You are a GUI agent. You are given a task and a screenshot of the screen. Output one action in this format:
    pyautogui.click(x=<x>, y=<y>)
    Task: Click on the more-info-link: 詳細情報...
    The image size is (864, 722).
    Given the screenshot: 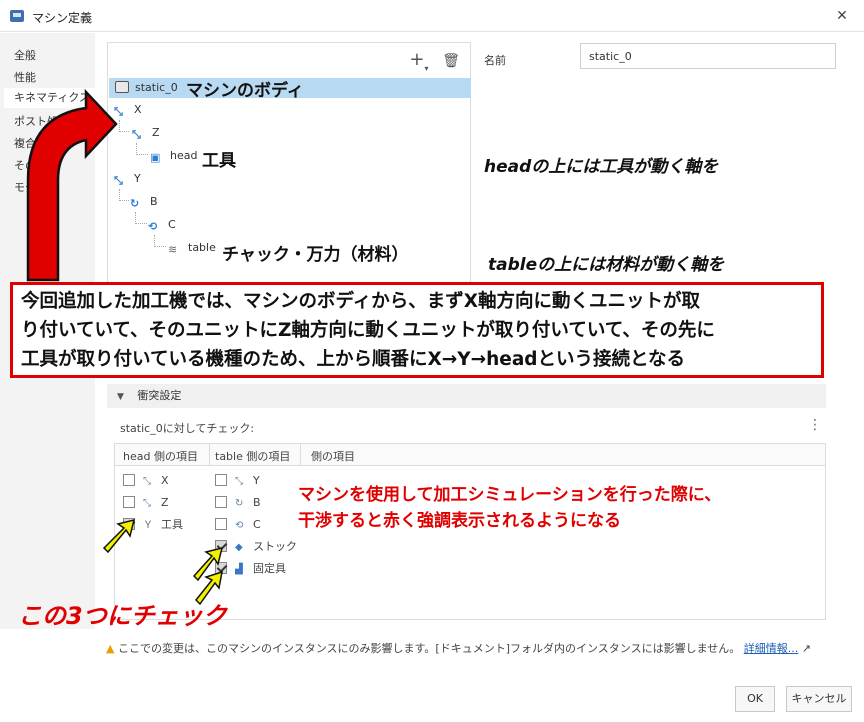 What is the action you would take?
    pyautogui.click(x=771, y=648)
    